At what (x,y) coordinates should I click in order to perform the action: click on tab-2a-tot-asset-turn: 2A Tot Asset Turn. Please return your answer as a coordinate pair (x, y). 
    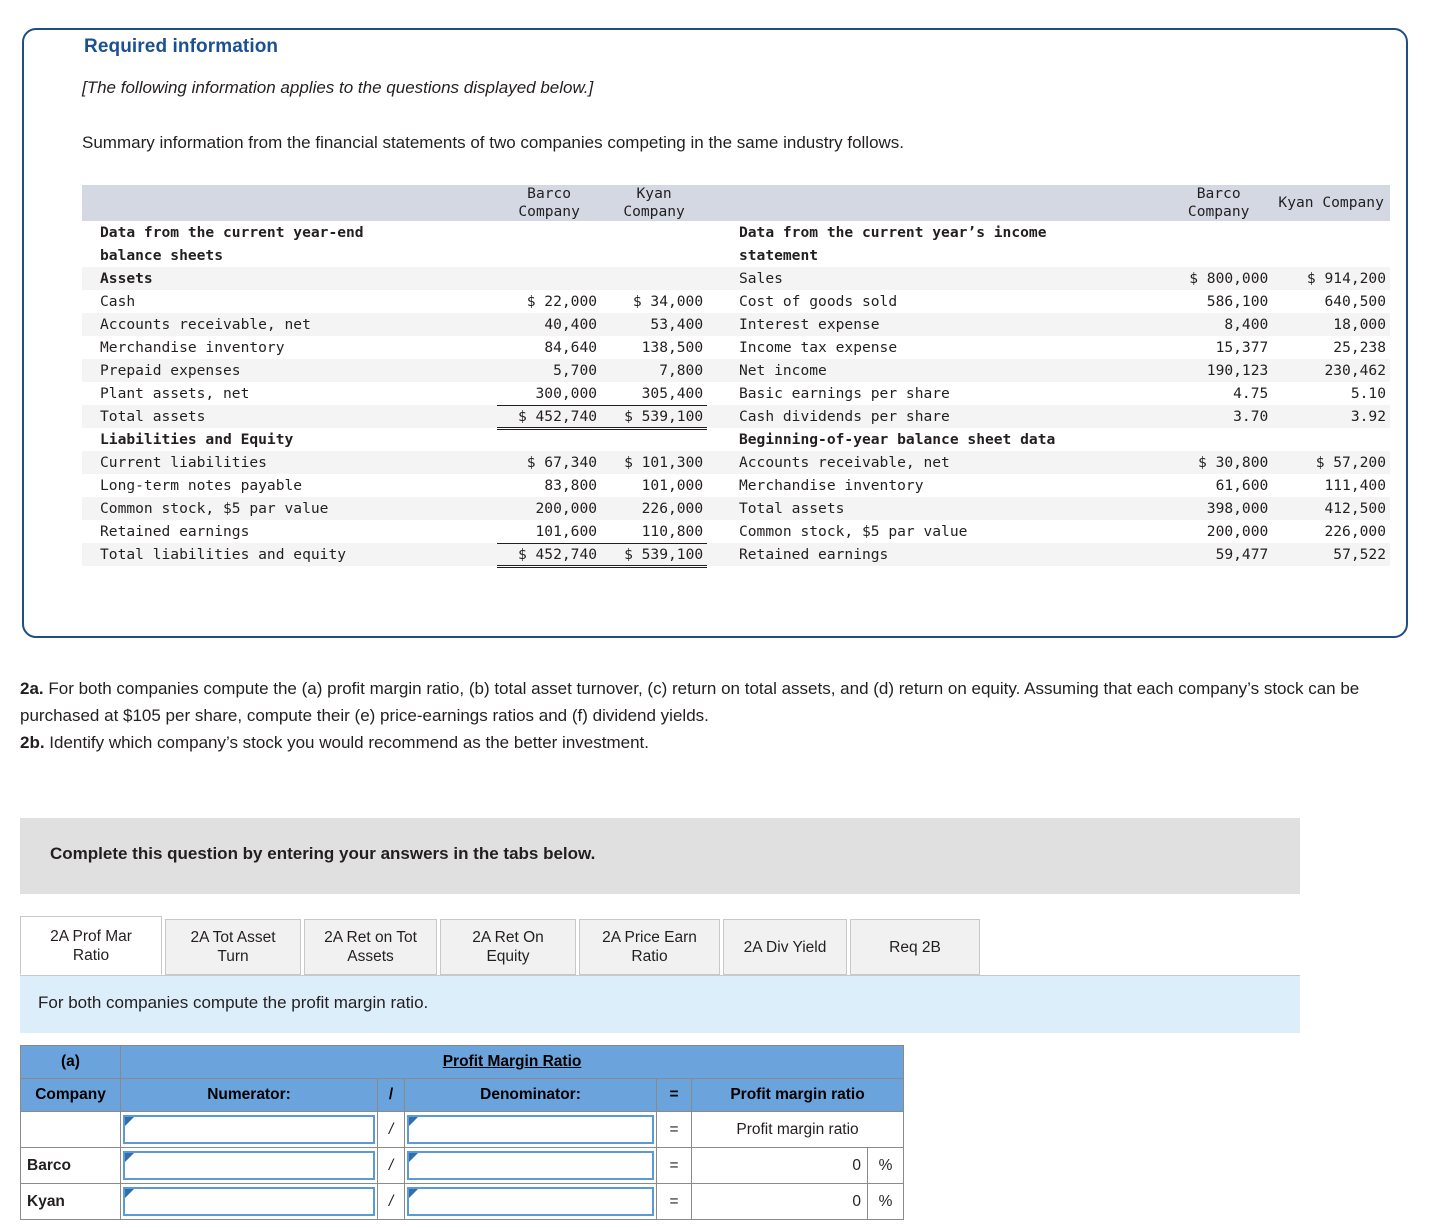
    Looking at the image, I should click on (233, 947).